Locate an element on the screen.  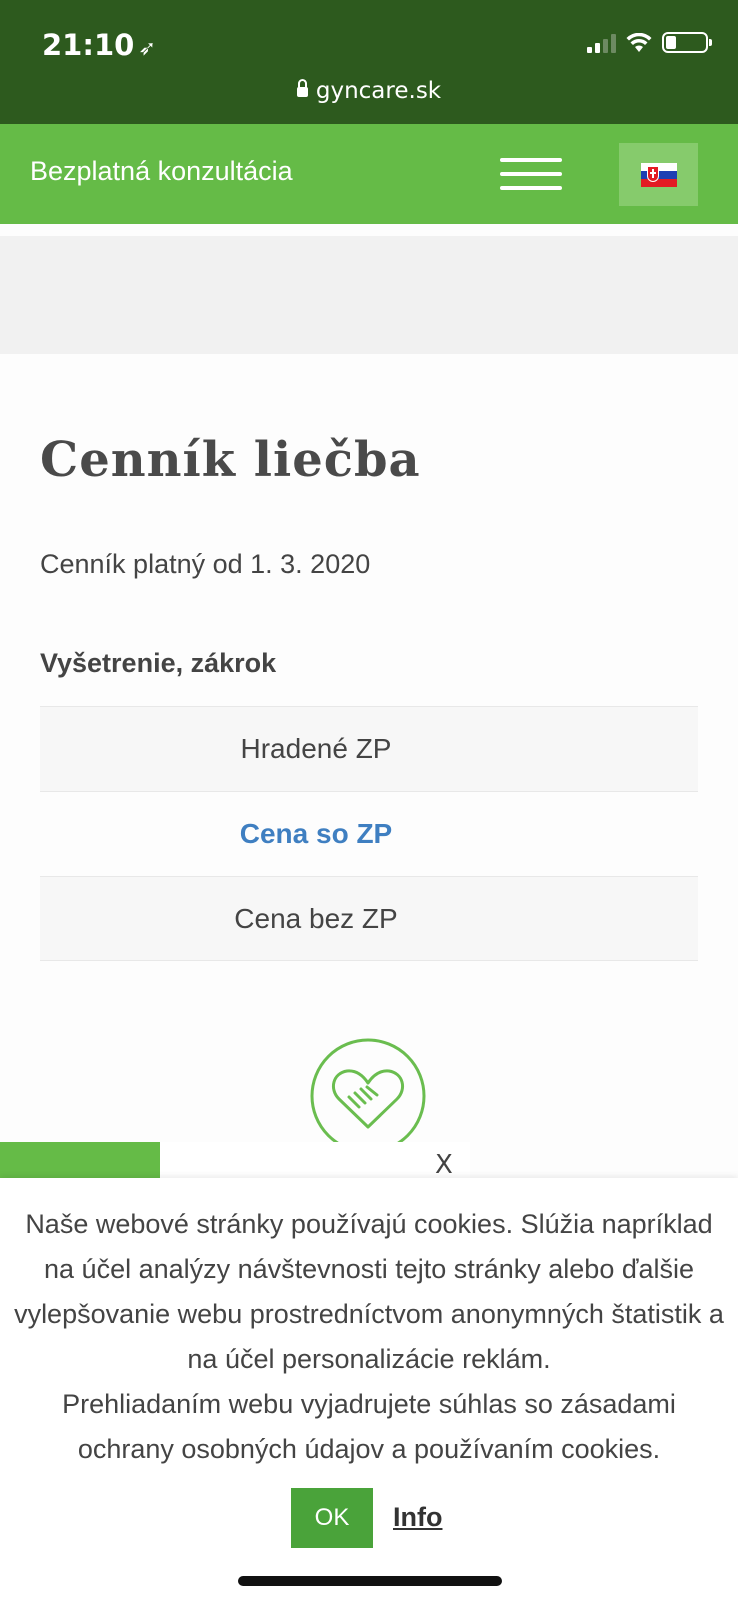
price-validity: Cenník platný od 1. 3. 2020 is located at coordinates (205, 564).